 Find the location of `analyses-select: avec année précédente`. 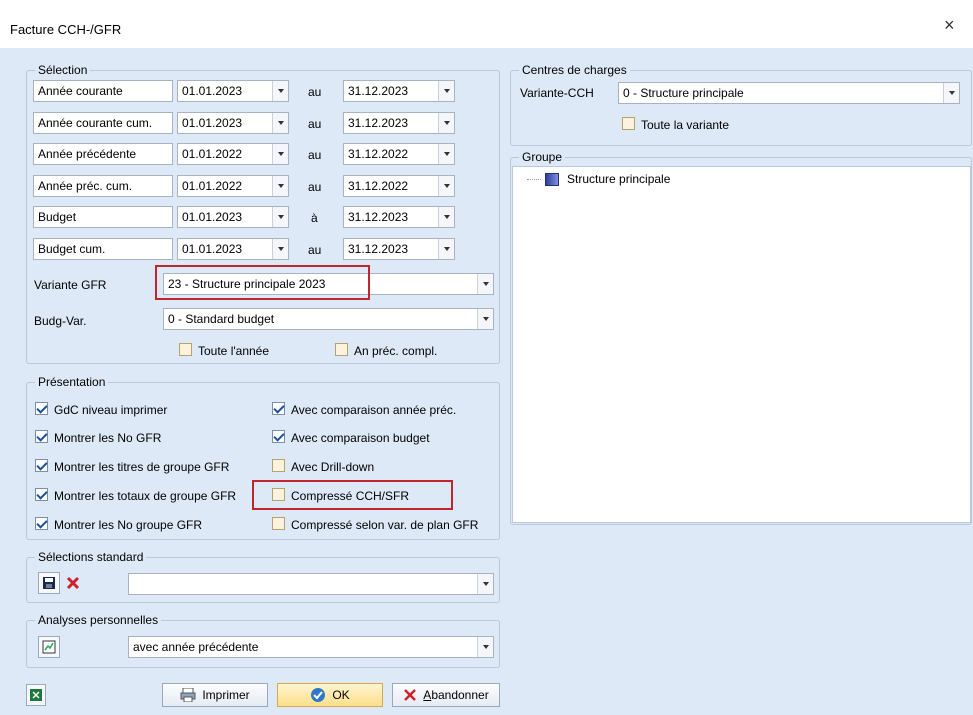

analyses-select: avec année précédente is located at coordinates (311, 647).